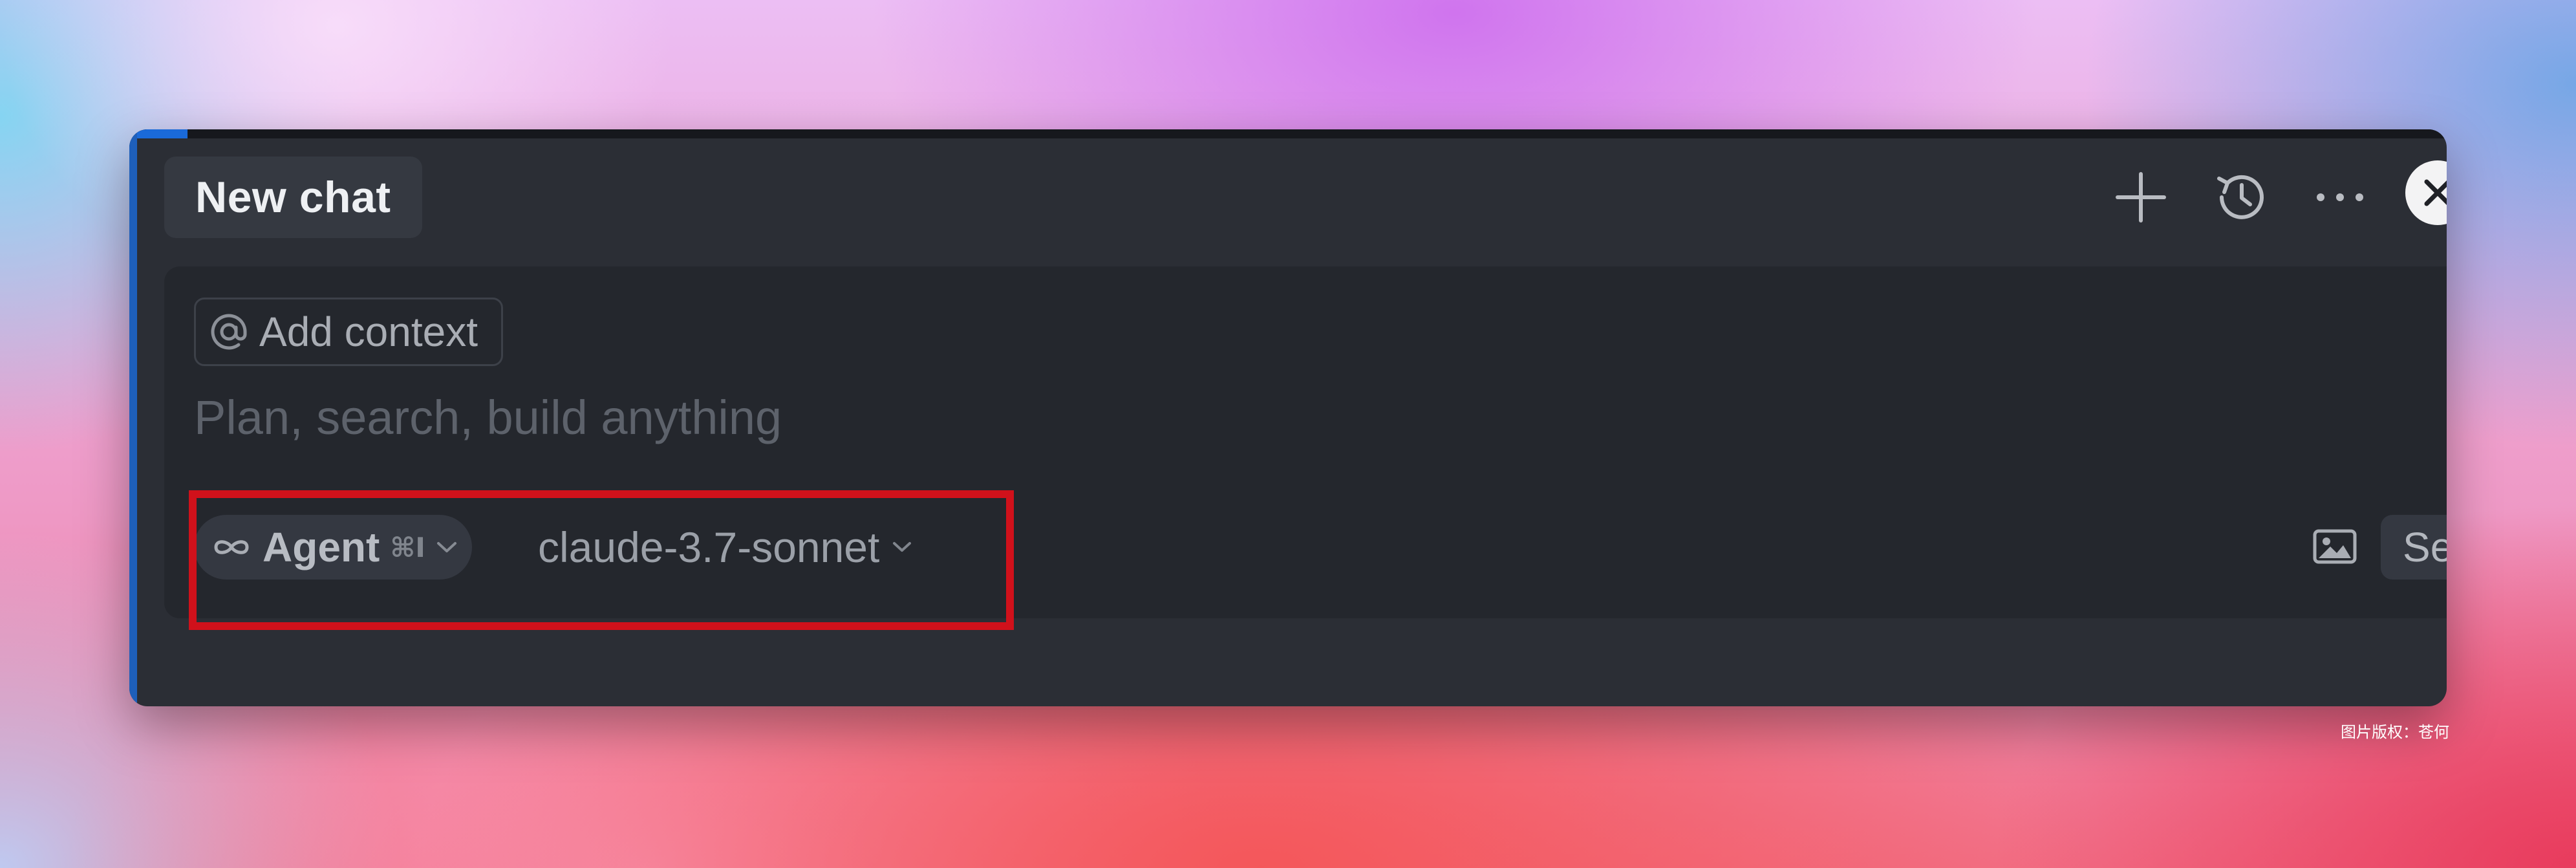  Describe the element at coordinates (2395, 732) in the screenshot. I see `watermark-text: 图片版权：苍何` at that location.